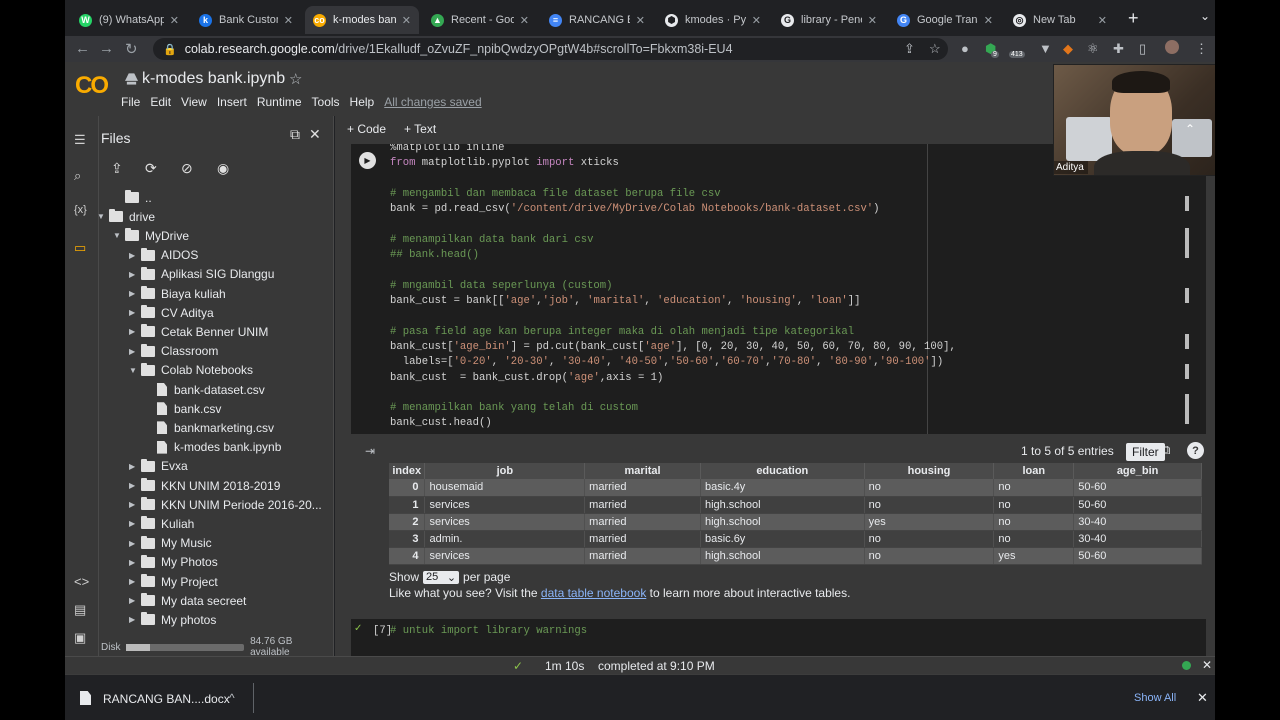 The height and width of the screenshot is (720, 1280). I want to click on column-header: housing, so click(929, 471).